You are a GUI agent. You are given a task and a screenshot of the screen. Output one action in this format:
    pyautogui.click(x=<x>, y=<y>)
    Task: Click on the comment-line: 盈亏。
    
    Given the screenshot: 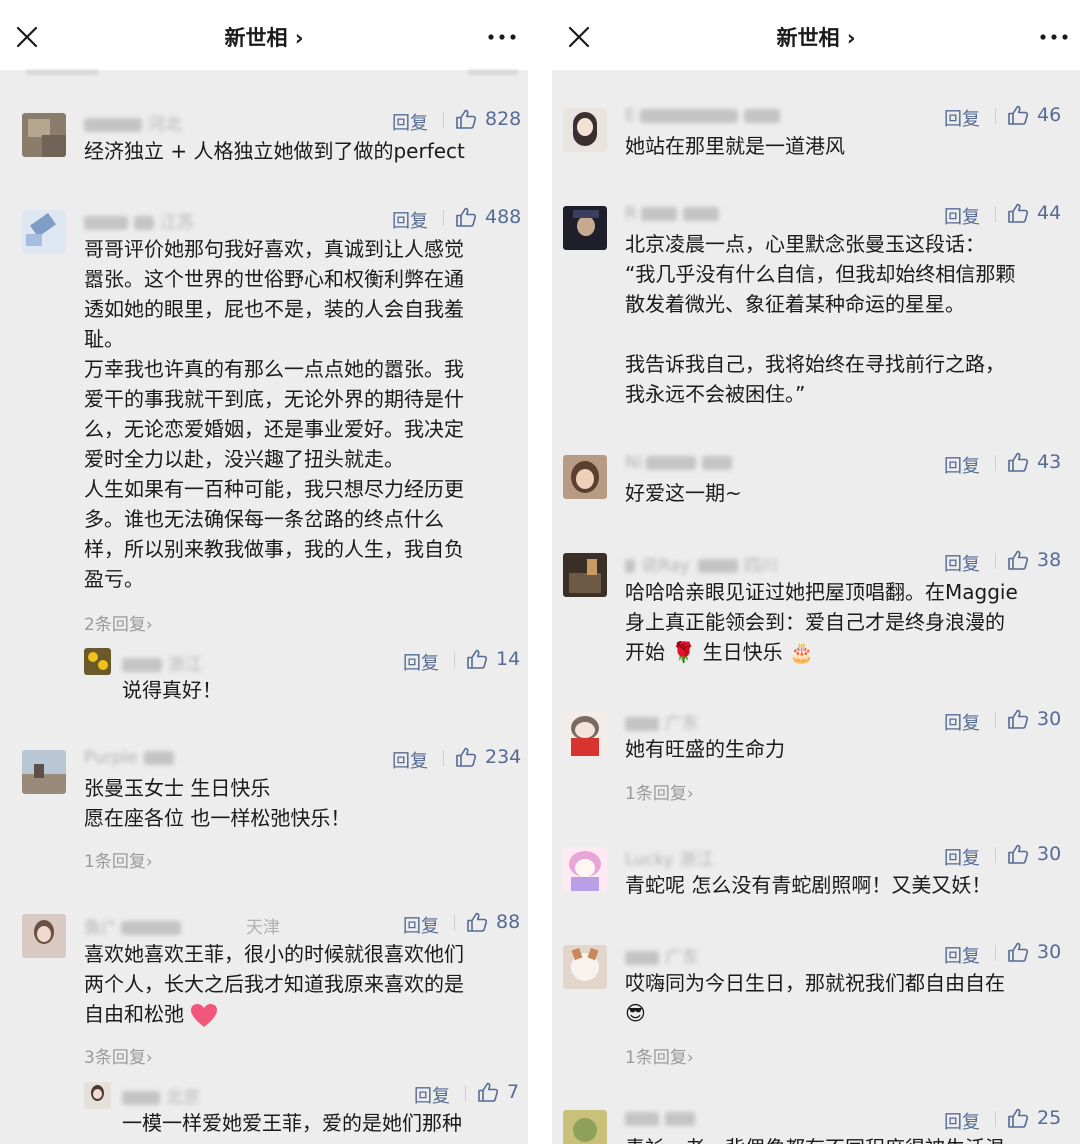 What is the action you would take?
    pyautogui.click(x=114, y=579)
    